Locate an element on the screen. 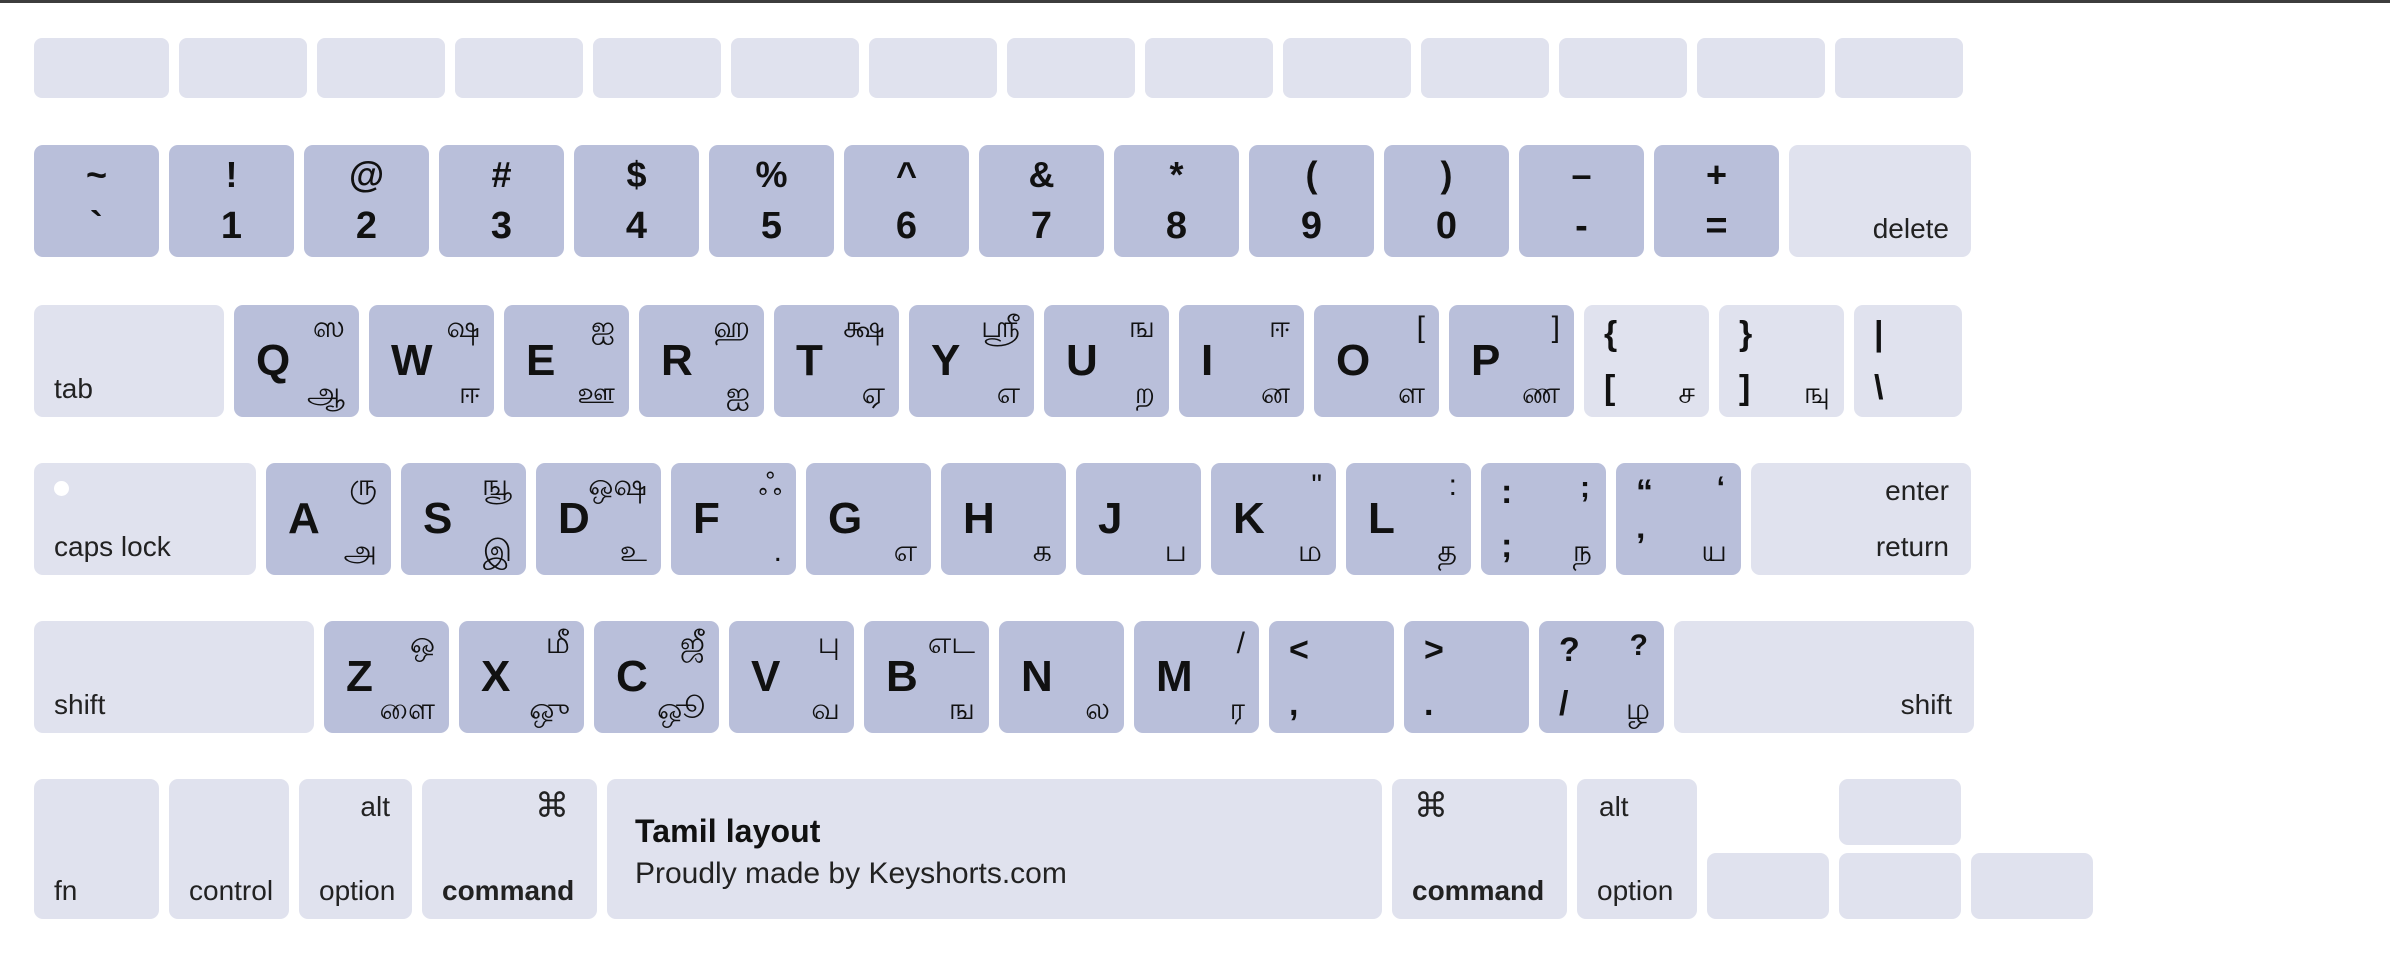 This screenshot has width=2390, height=968. arrow-left-key is located at coordinates (1768, 886).